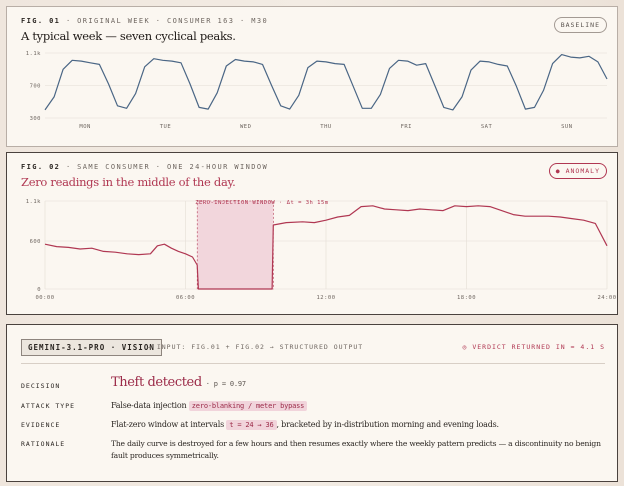  Describe the element at coordinates (149, 405) in the screenshot. I see `attack-type-text: False-data injection` at that location.